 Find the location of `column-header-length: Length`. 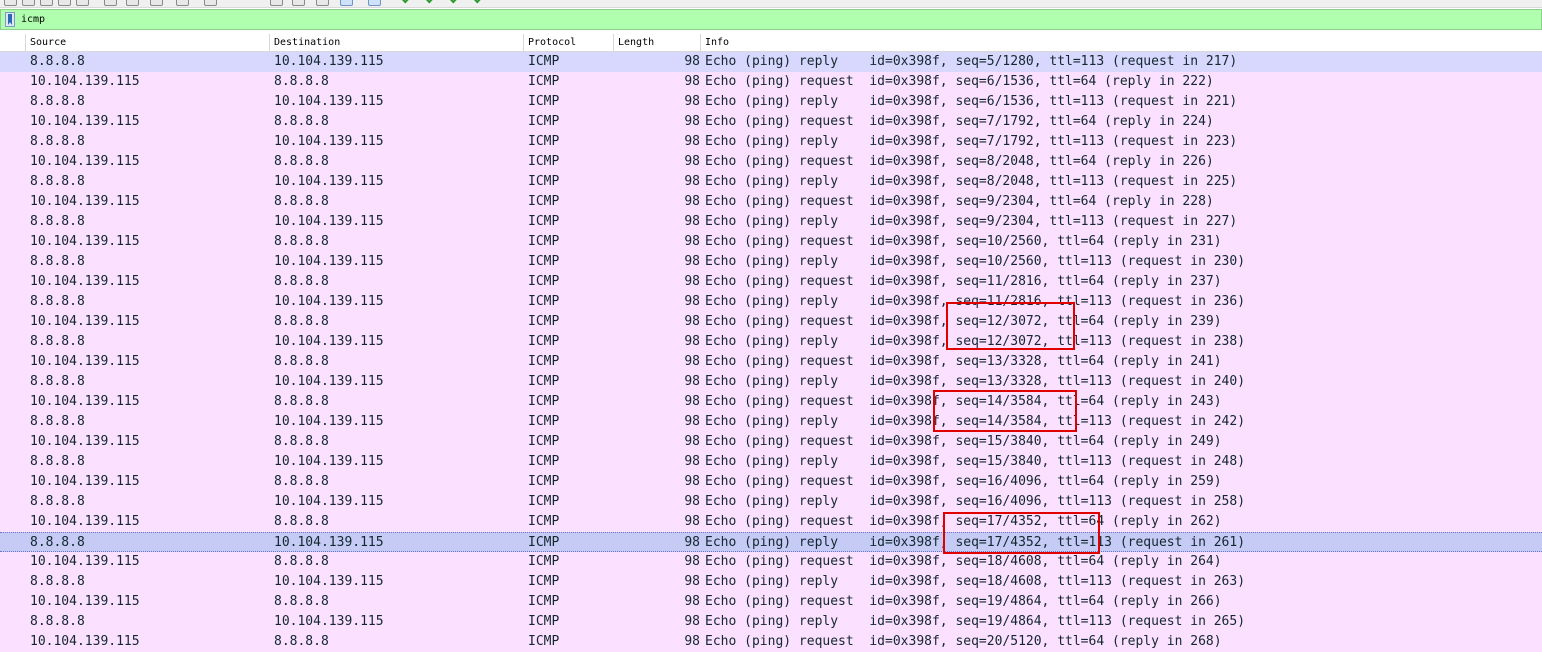

column-header-length: Length is located at coordinates (657, 42).